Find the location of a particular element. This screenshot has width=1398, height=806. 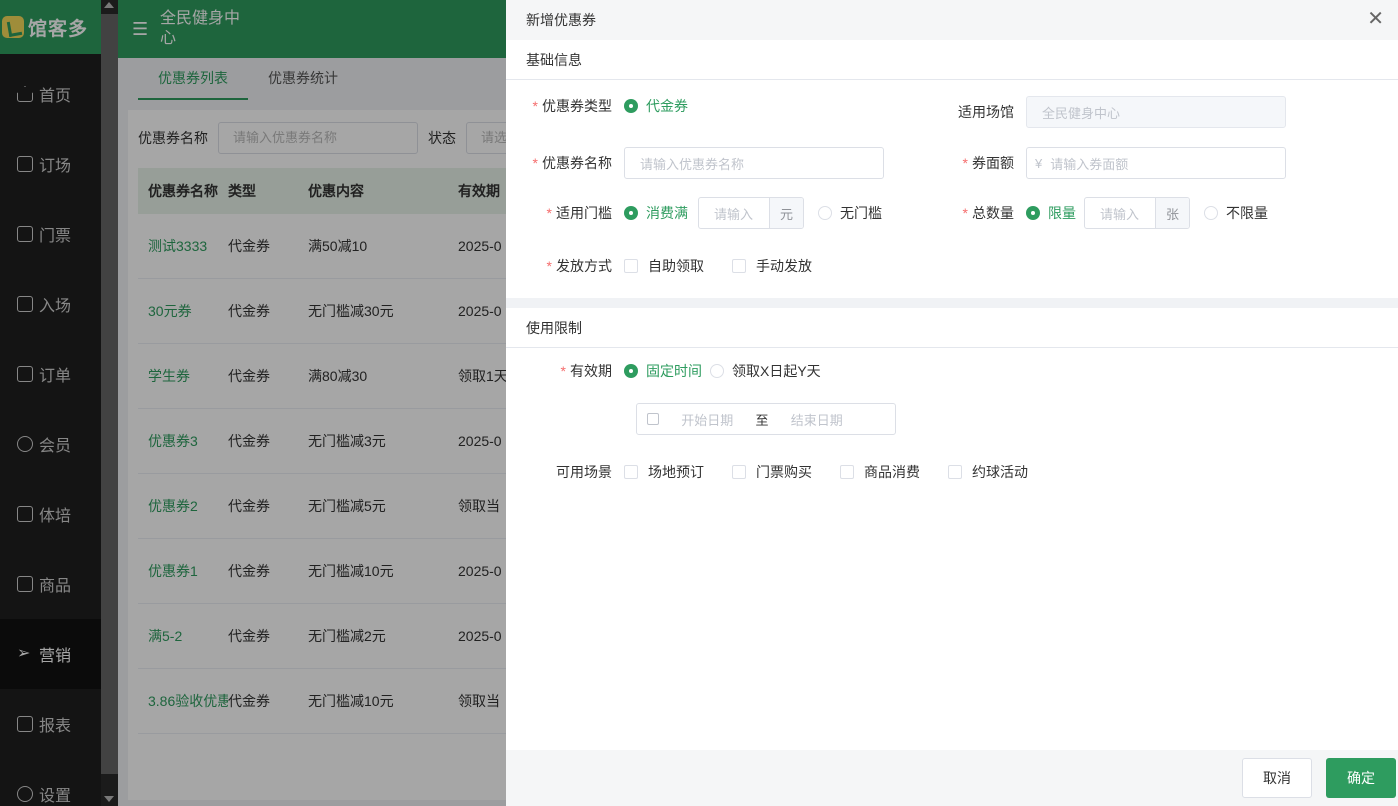

scene-goods-checkbox: 商品消费 is located at coordinates (880, 472).